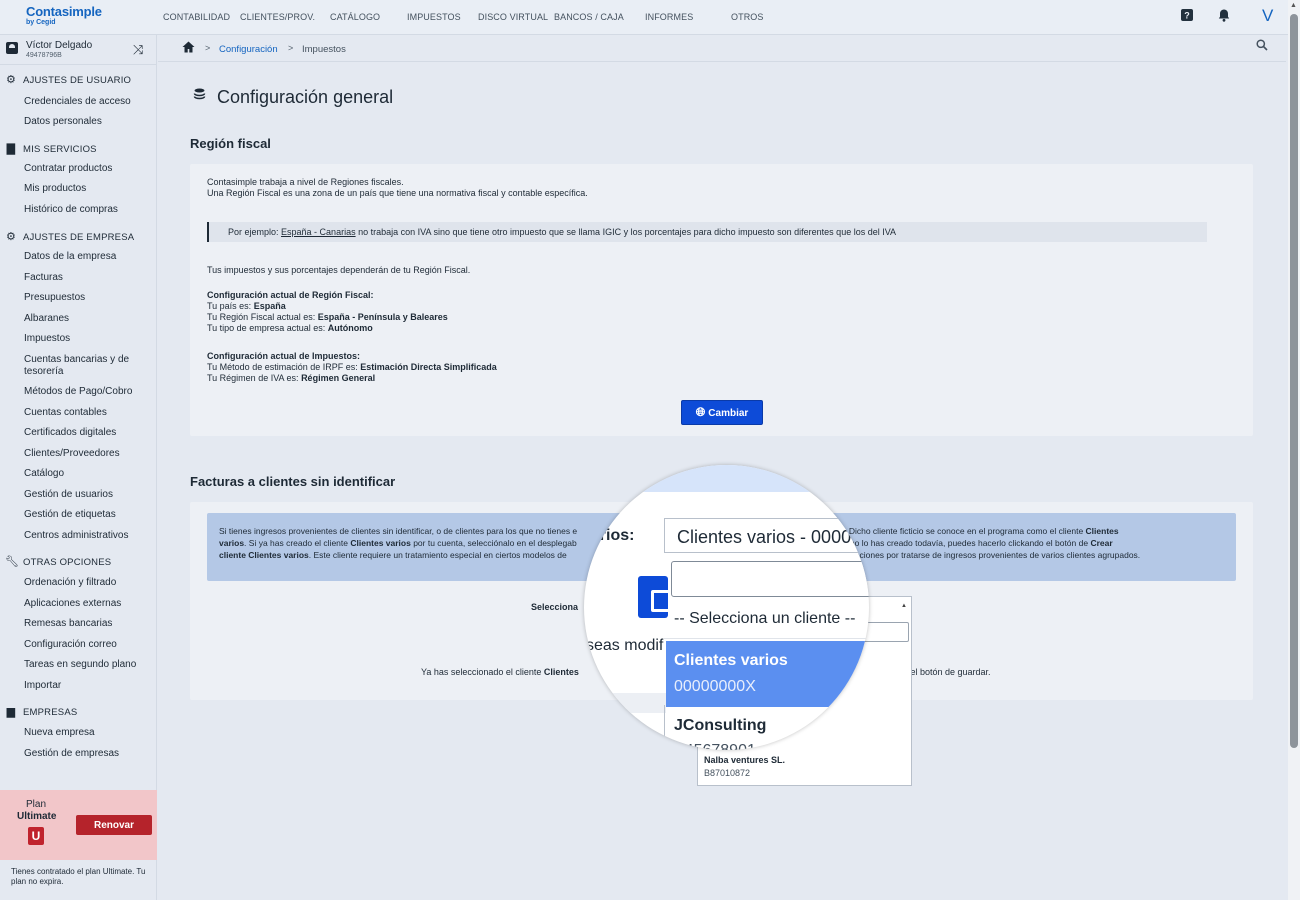 The width and height of the screenshot is (1300, 900). Describe the element at coordinates (904, 606) in the screenshot. I see `caret-up-icon: ▲` at that location.